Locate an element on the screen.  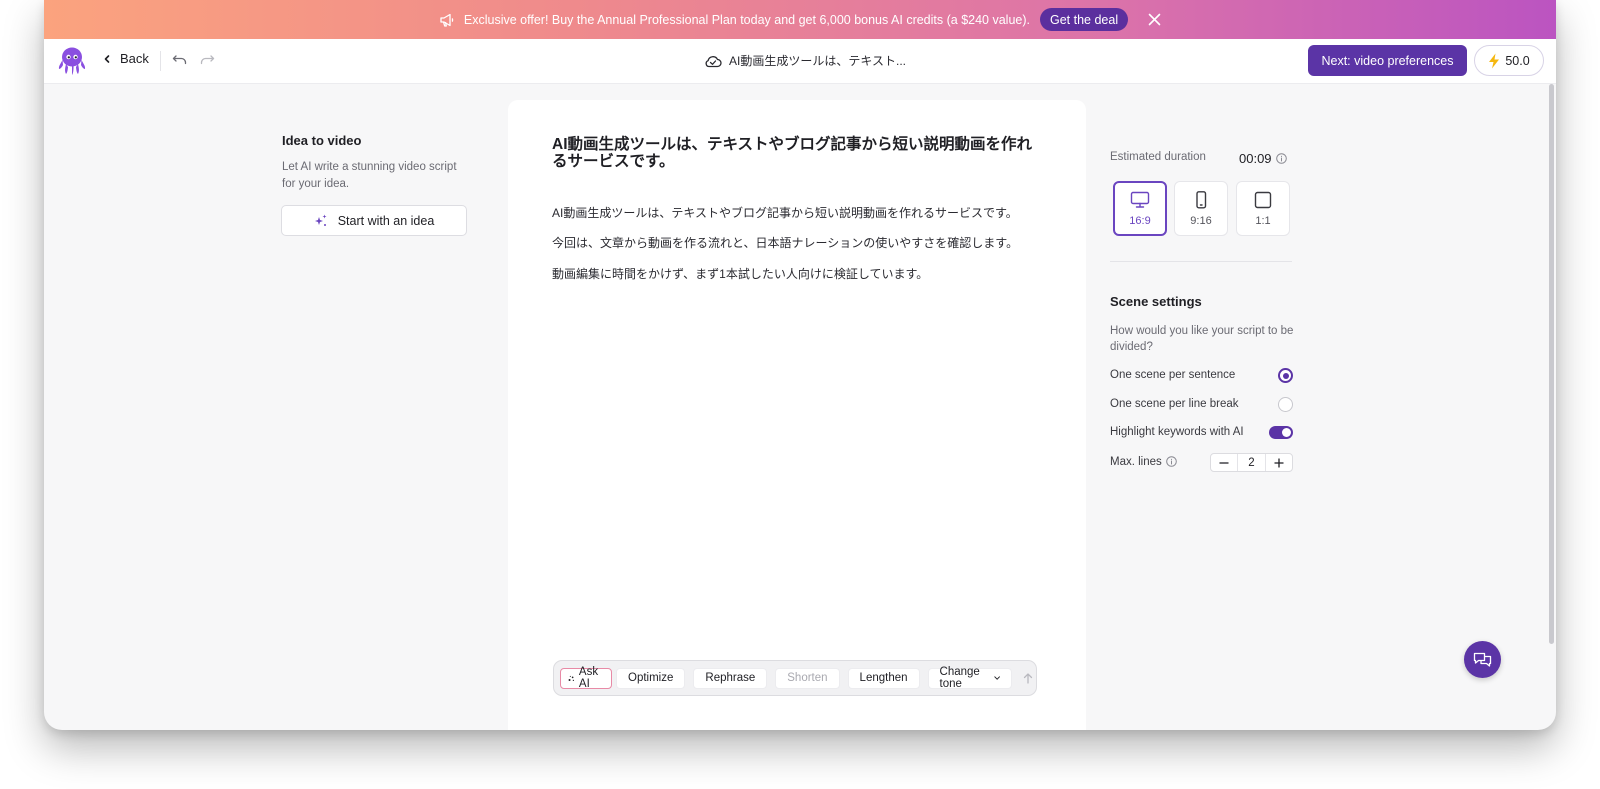
toolbar-divider is located at coordinates (160, 61).